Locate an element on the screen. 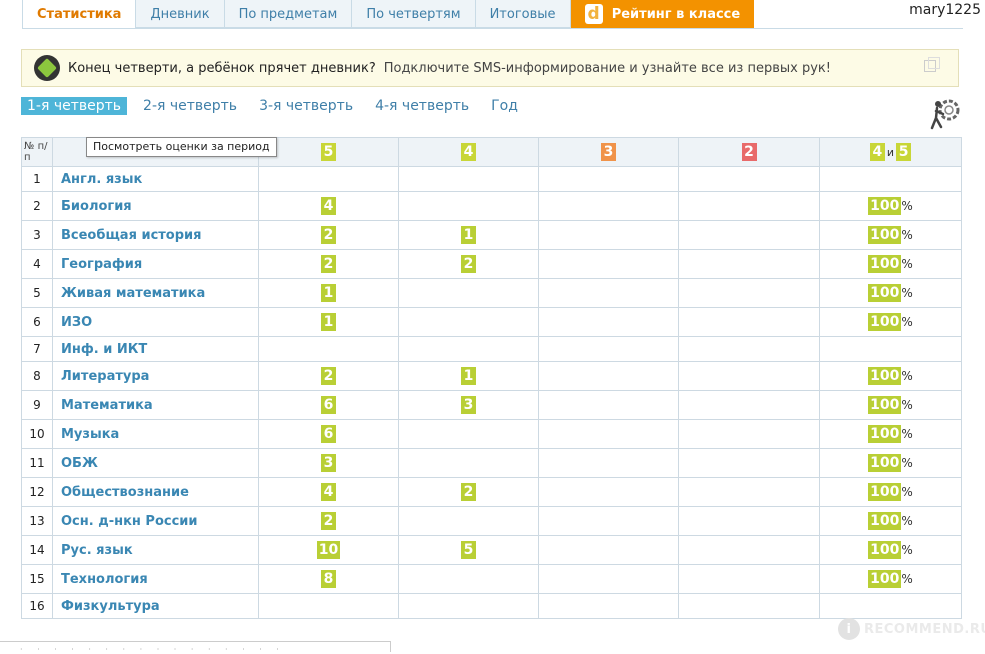 Image resolution: width=985 pixels, height=654 pixels. grade-count-cell: 4 is located at coordinates (328, 206).